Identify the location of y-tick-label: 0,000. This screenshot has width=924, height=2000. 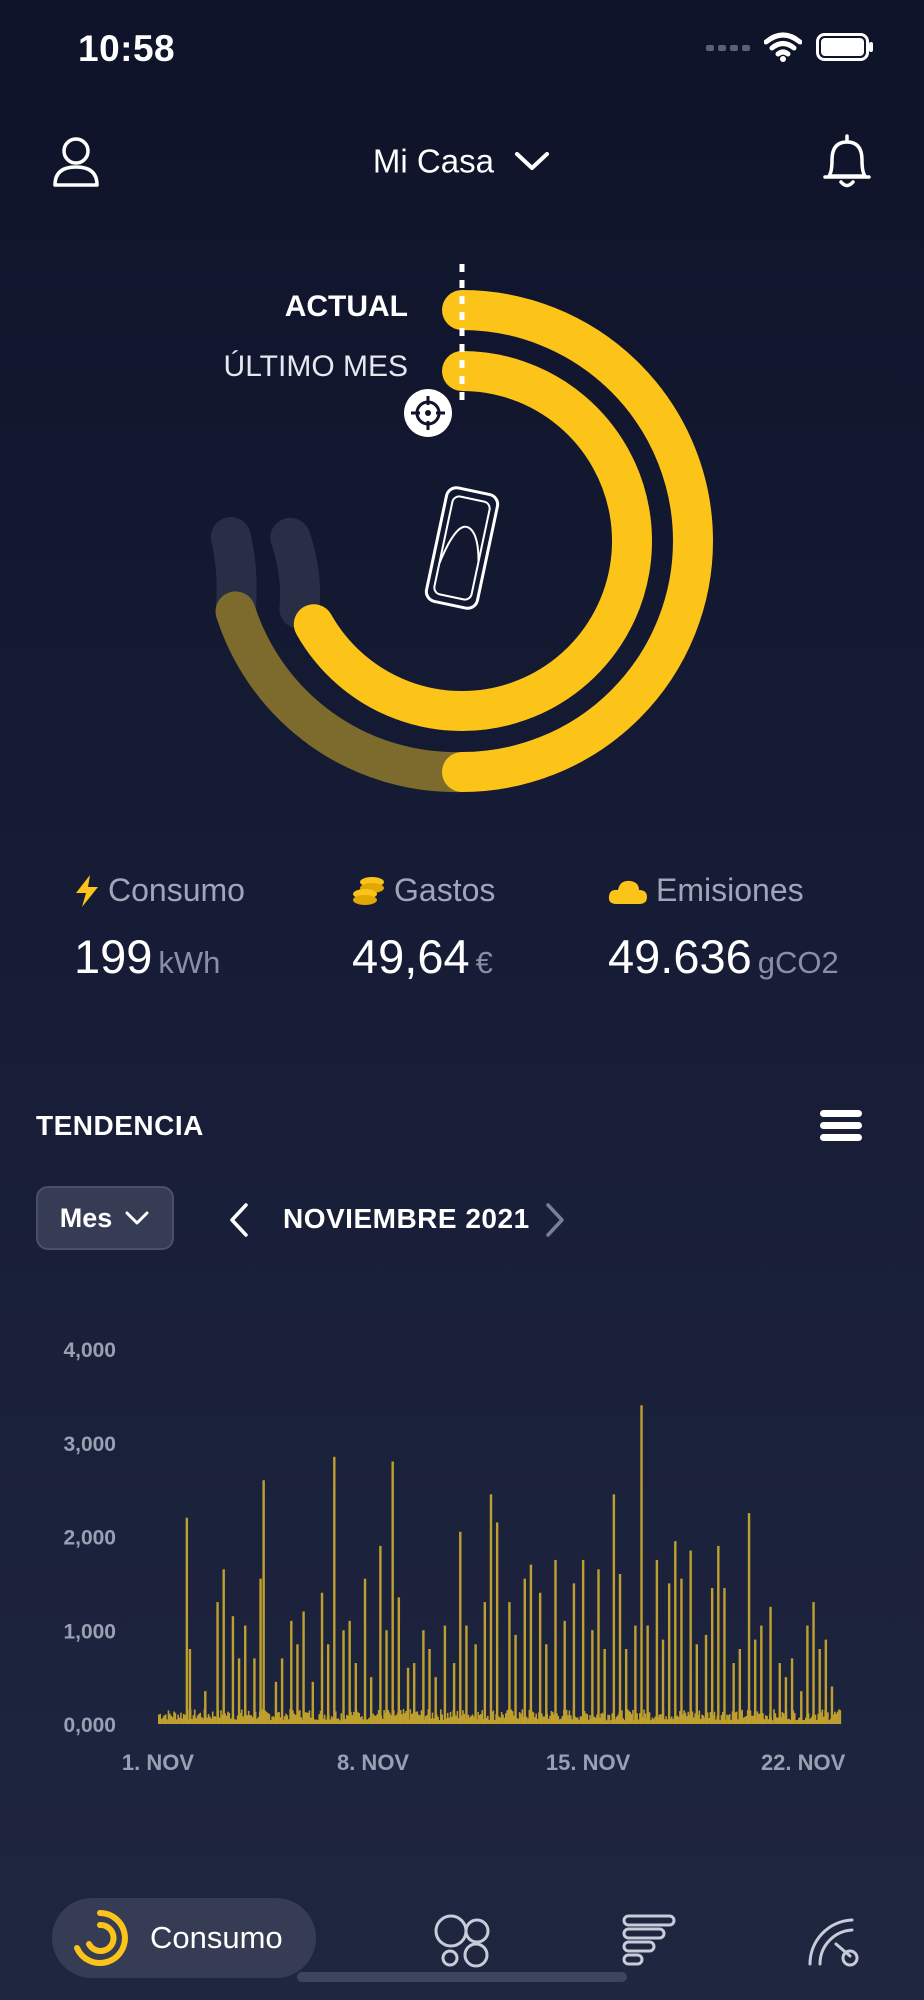
(89, 1725).